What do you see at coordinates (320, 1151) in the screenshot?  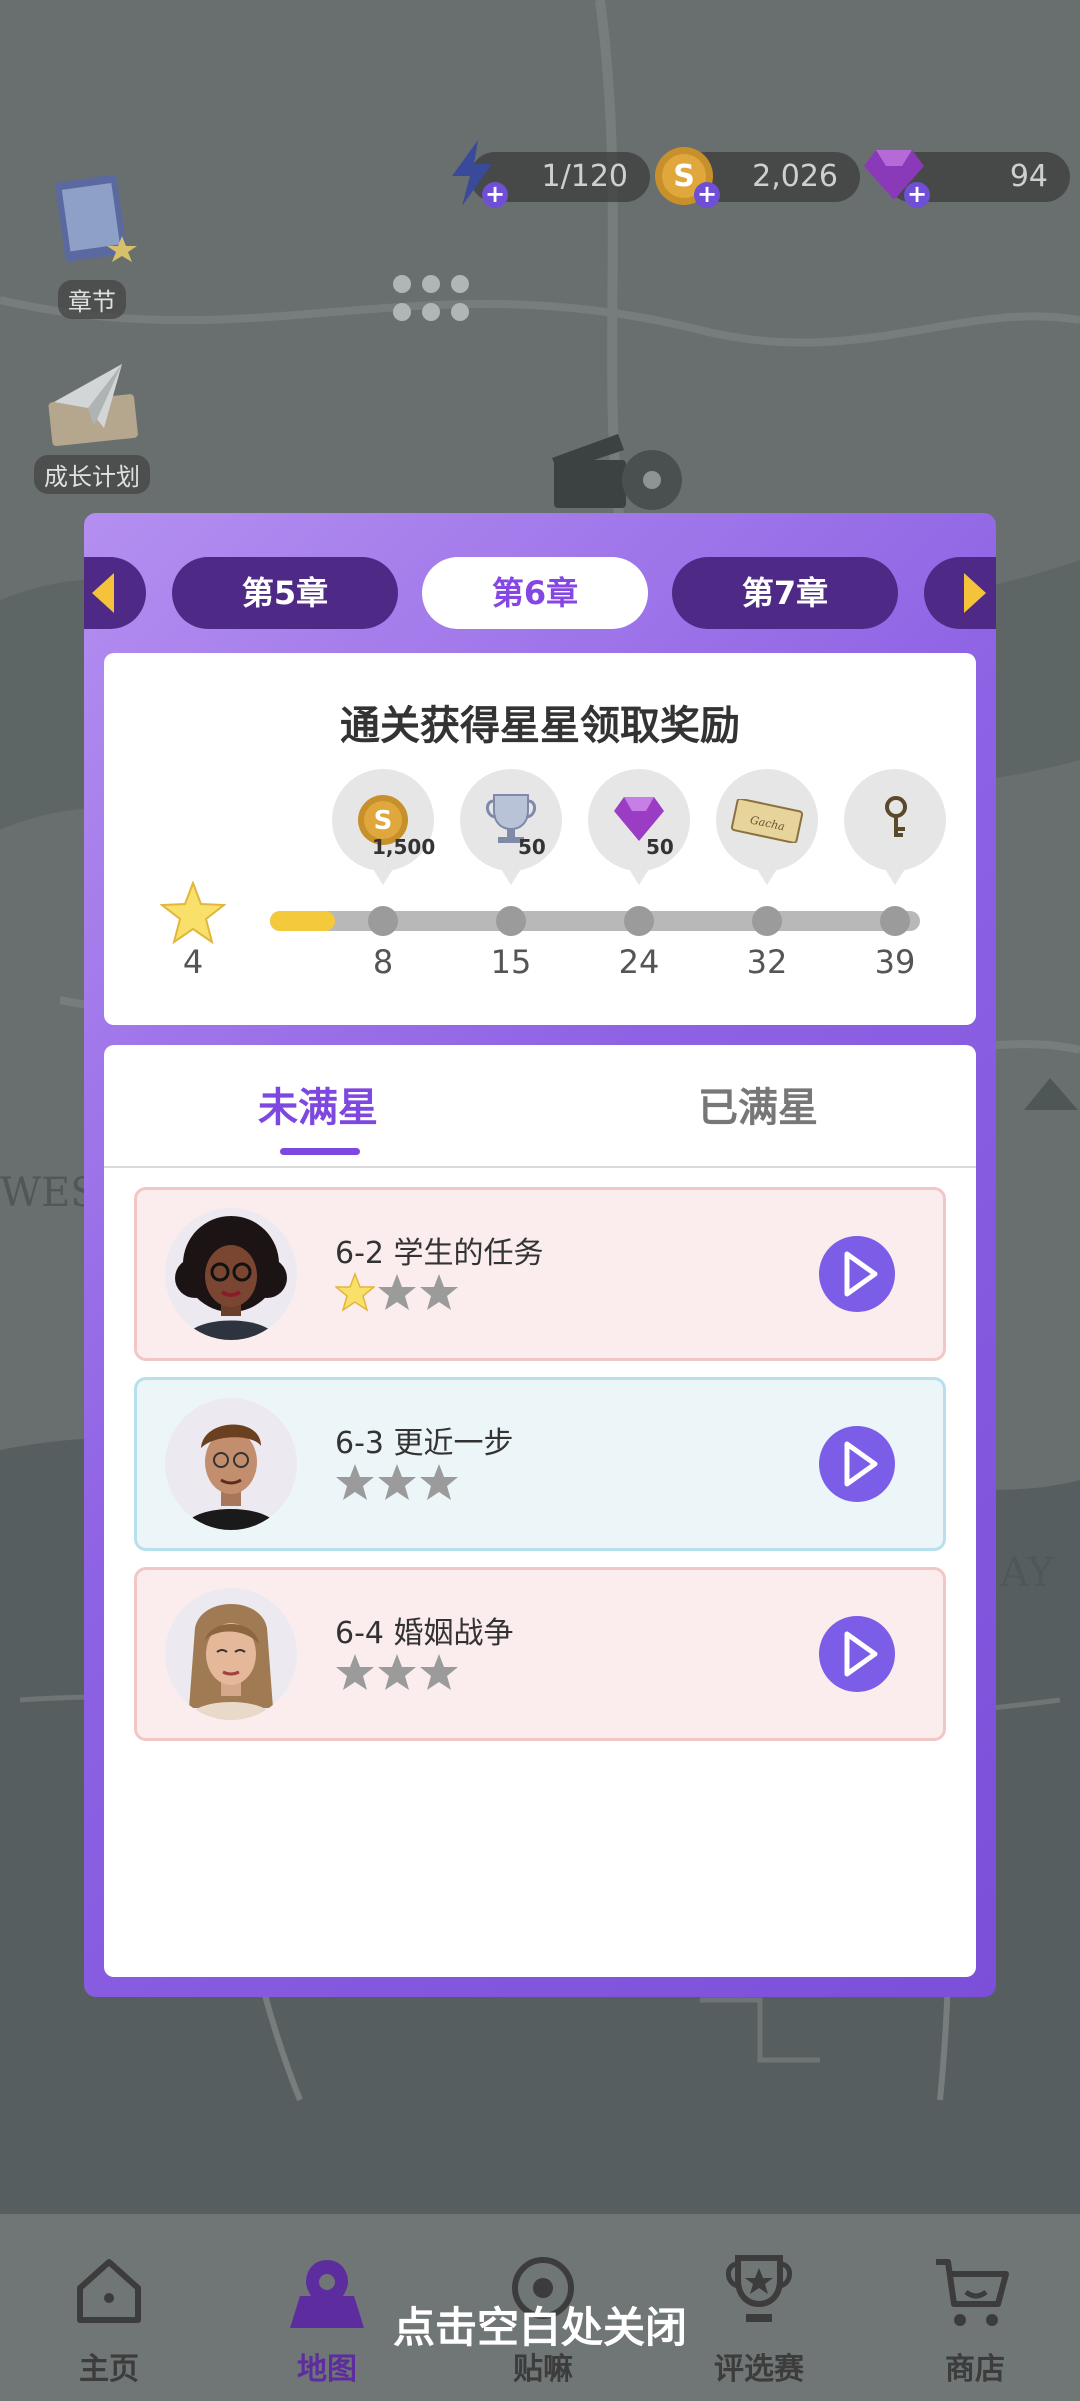 I see `tab-active-indicator` at bounding box center [320, 1151].